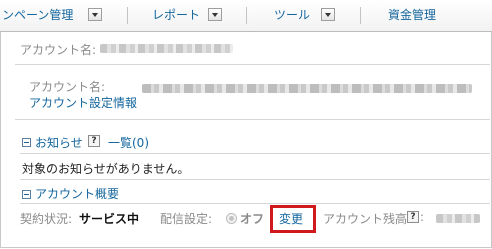 This screenshot has width=492, height=249. I want to click on nav-funds-management: 資金管理, so click(412, 15).